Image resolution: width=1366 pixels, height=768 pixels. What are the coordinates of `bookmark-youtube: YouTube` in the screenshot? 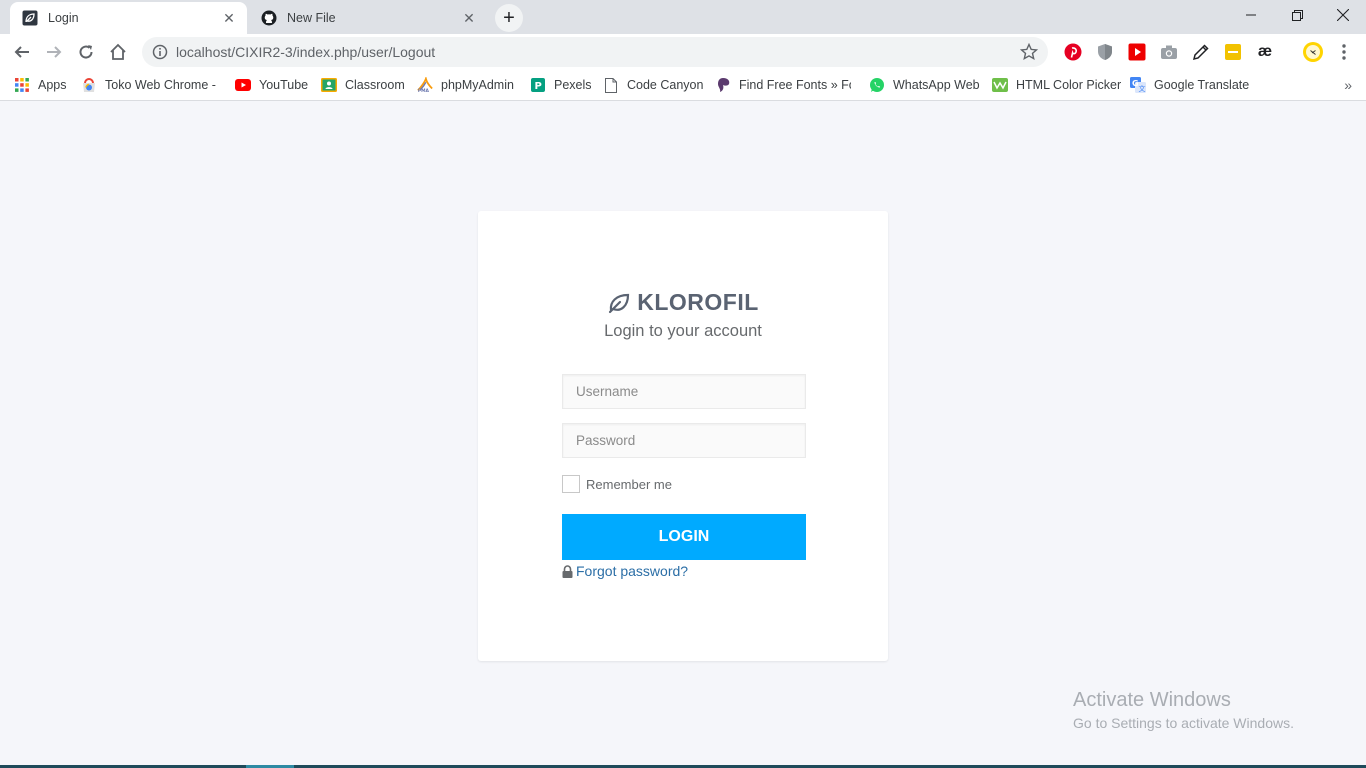 It's located at (271, 85).